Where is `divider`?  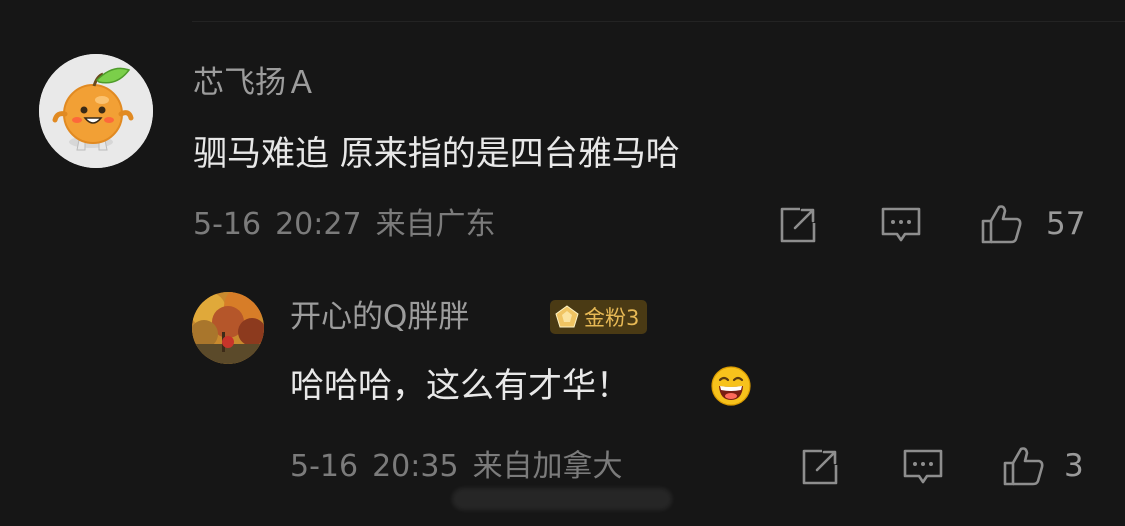 divider is located at coordinates (658, 21).